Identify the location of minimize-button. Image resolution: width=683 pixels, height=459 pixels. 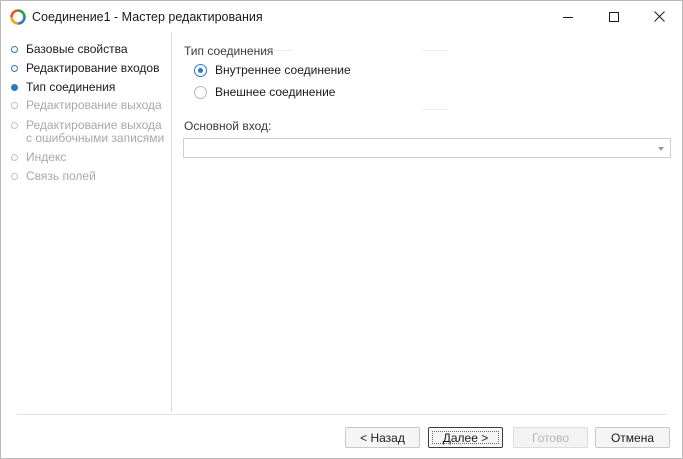
(568, 16).